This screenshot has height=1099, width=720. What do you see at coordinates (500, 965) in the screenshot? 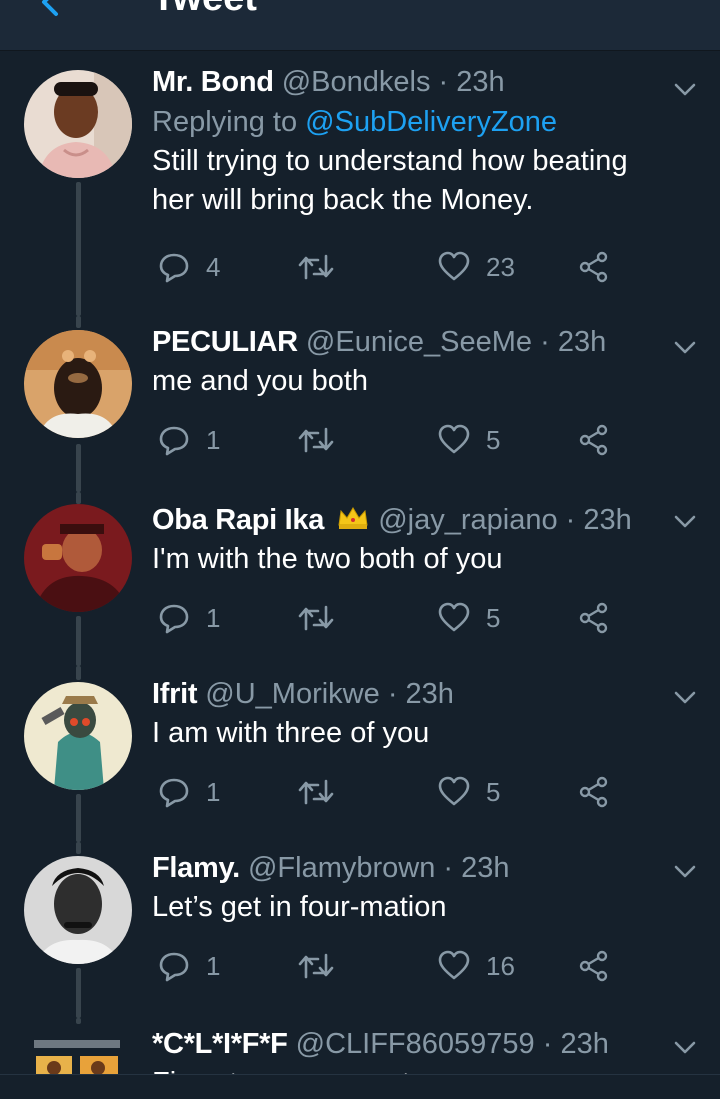
I see `like-count: 16` at bounding box center [500, 965].